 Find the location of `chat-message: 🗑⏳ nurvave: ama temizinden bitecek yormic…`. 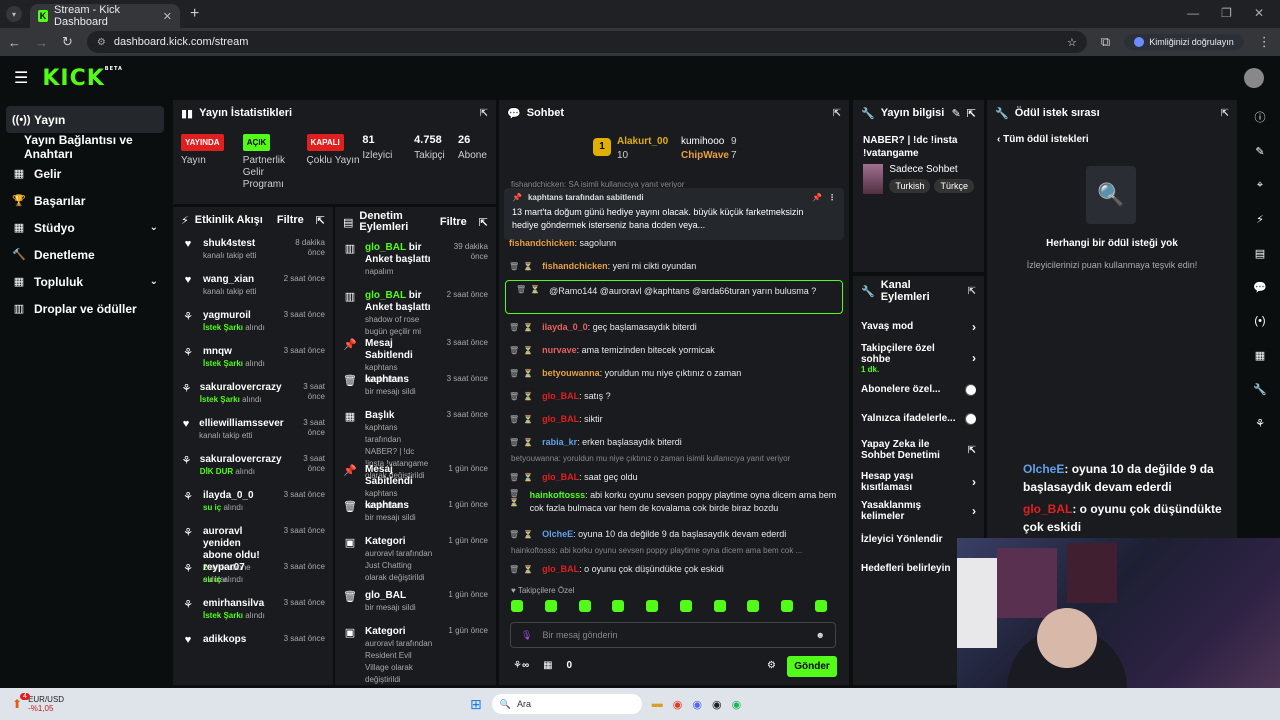

chat-message: 🗑⏳ nurvave: ama temizinden bitecek yormic… is located at coordinates (674, 350).